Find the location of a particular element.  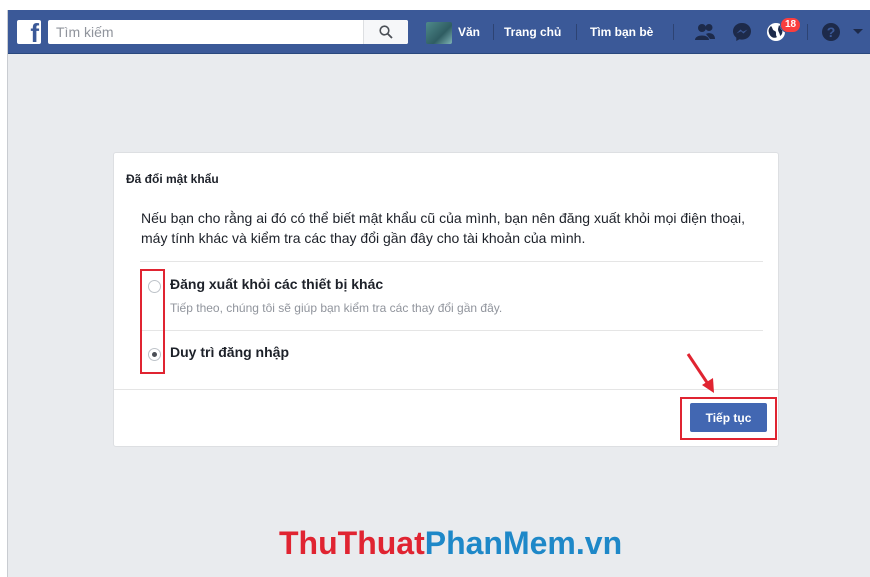

account-menu-button is located at coordinates (858, 32).